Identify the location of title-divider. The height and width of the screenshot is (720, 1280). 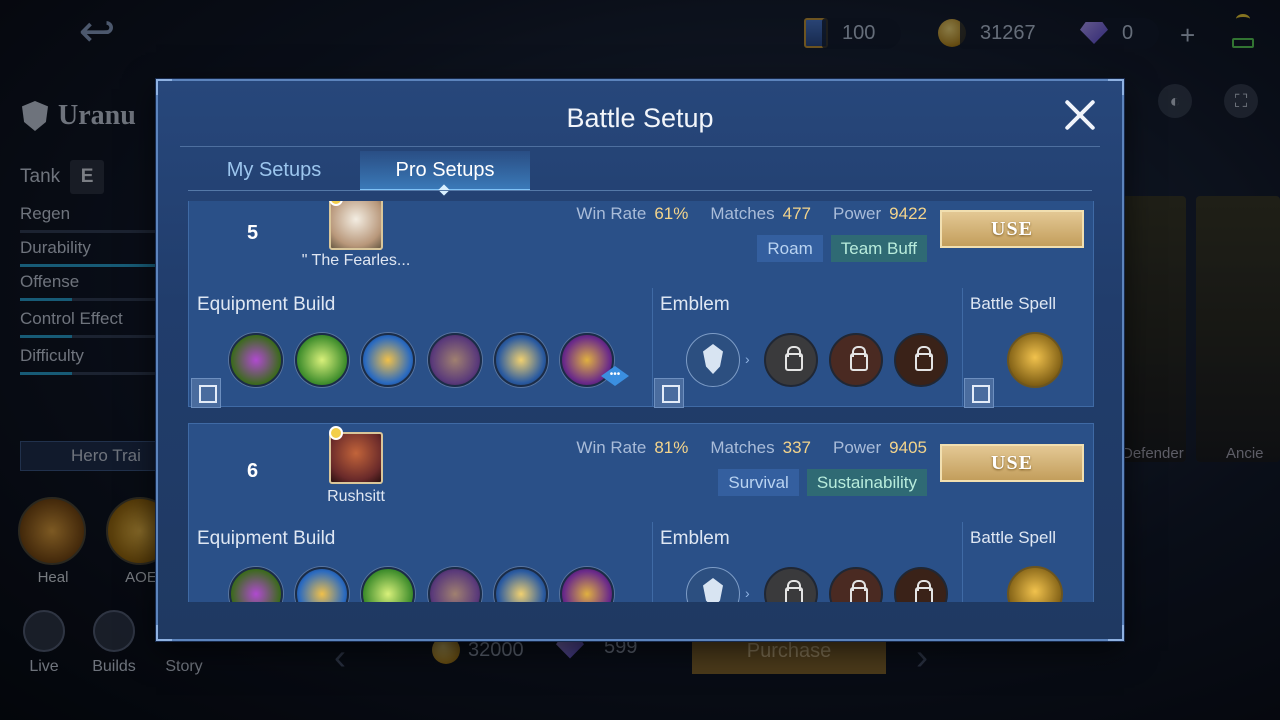
(640, 146).